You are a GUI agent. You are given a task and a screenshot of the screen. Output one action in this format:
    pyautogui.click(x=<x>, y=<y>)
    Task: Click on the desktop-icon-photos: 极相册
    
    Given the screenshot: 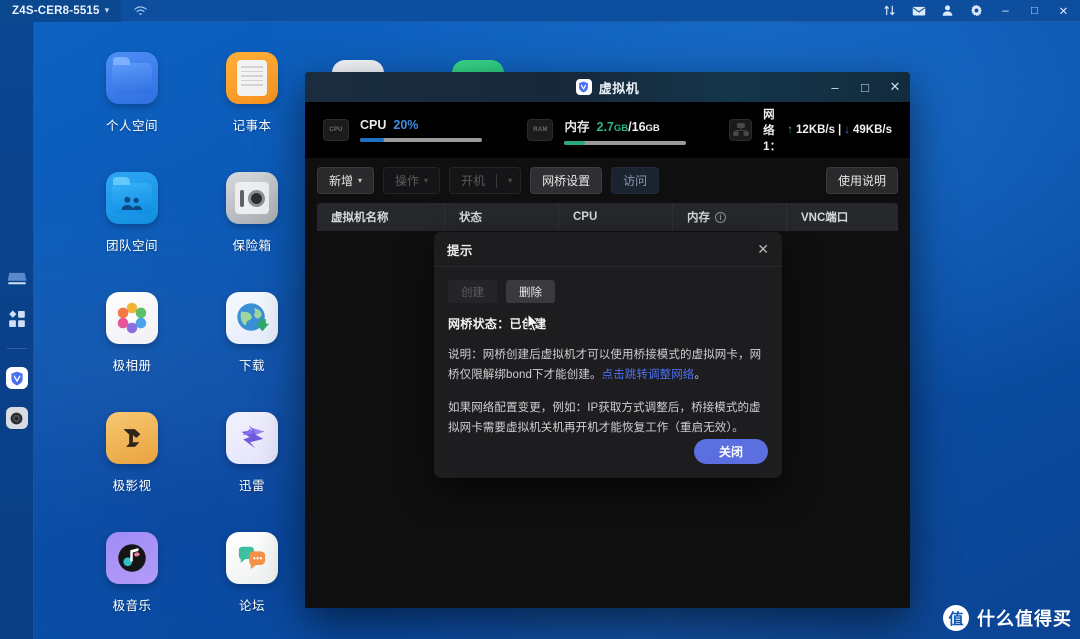 What is the action you would take?
    pyautogui.click(x=132, y=333)
    